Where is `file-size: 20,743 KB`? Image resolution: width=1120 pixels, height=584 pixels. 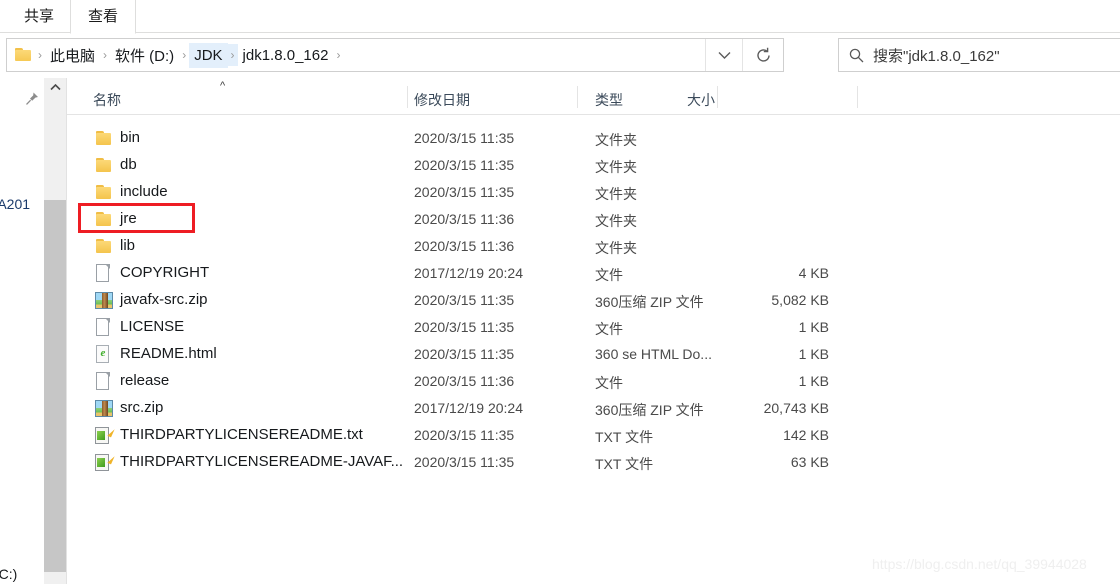
file-size: 20,743 KB is located at coordinates (796, 408).